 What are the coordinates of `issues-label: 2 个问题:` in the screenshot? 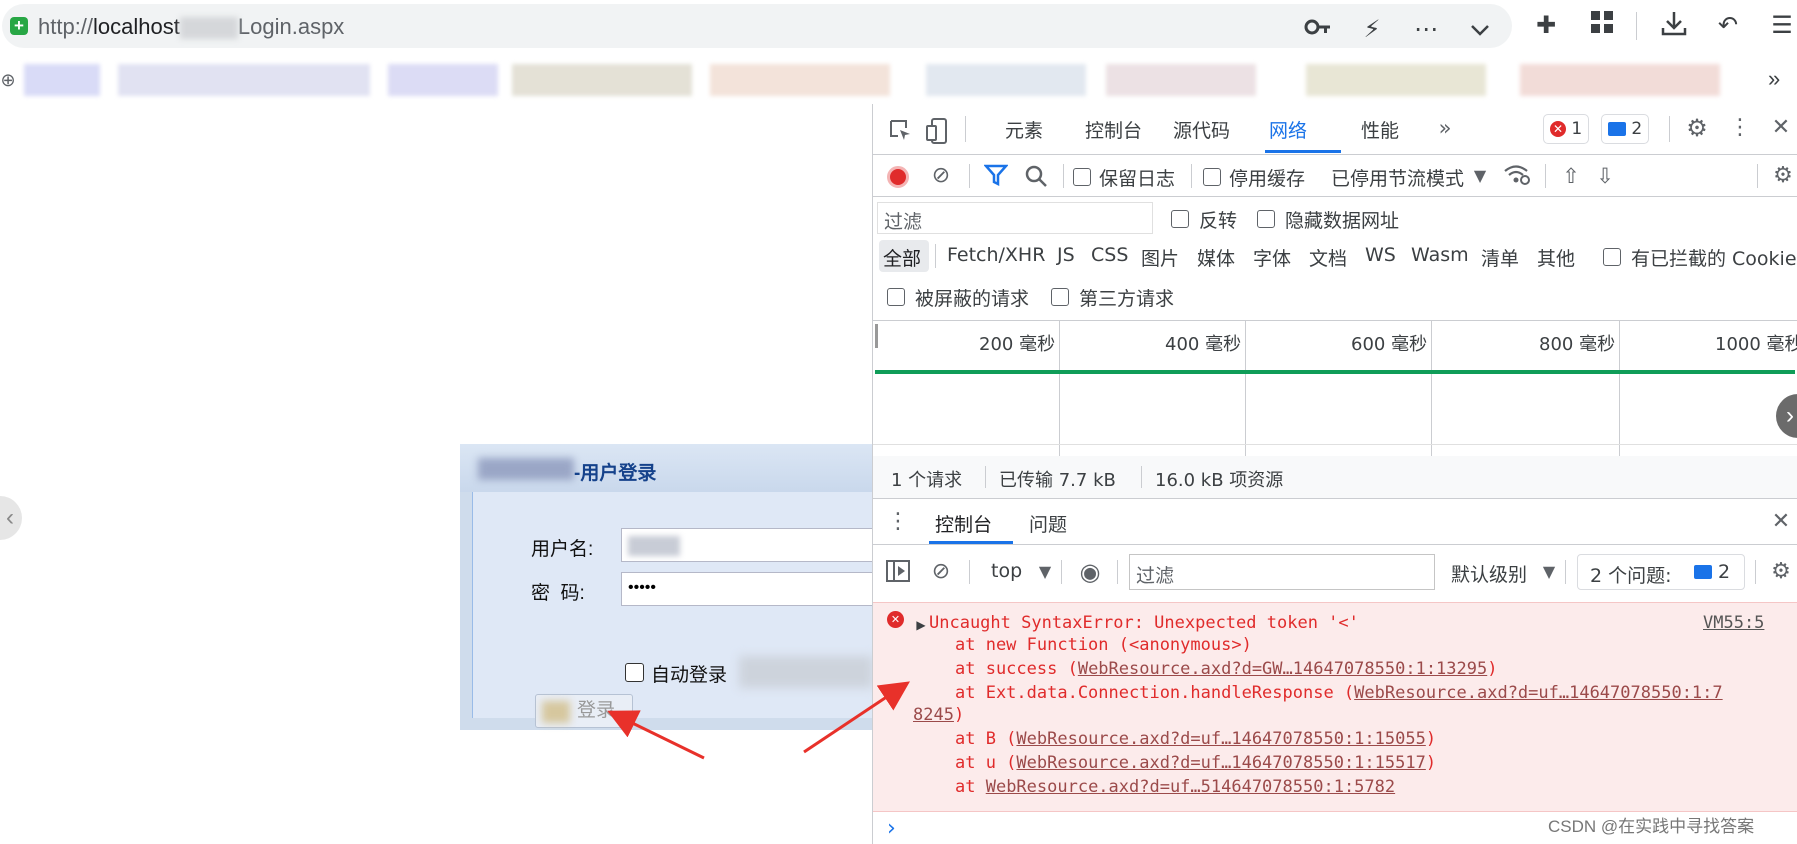 It's located at (1631, 576).